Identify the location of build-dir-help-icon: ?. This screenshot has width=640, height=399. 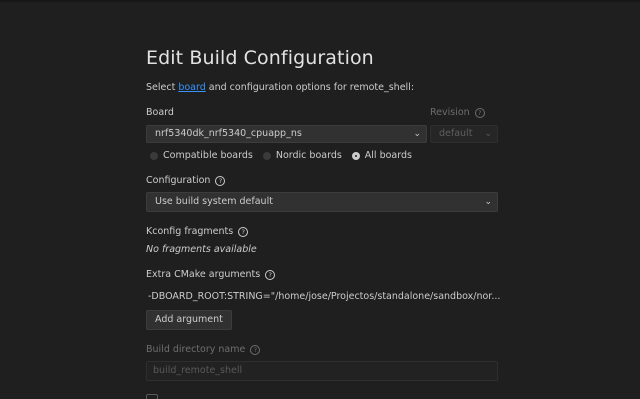
(255, 349).